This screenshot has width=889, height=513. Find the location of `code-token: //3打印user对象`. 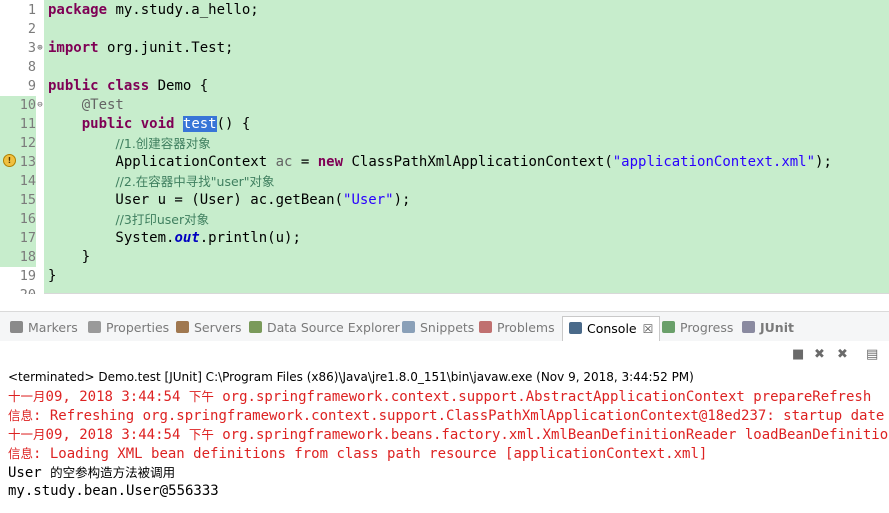

code-token: //3打印user对象 is located at coordinates (162, 219).